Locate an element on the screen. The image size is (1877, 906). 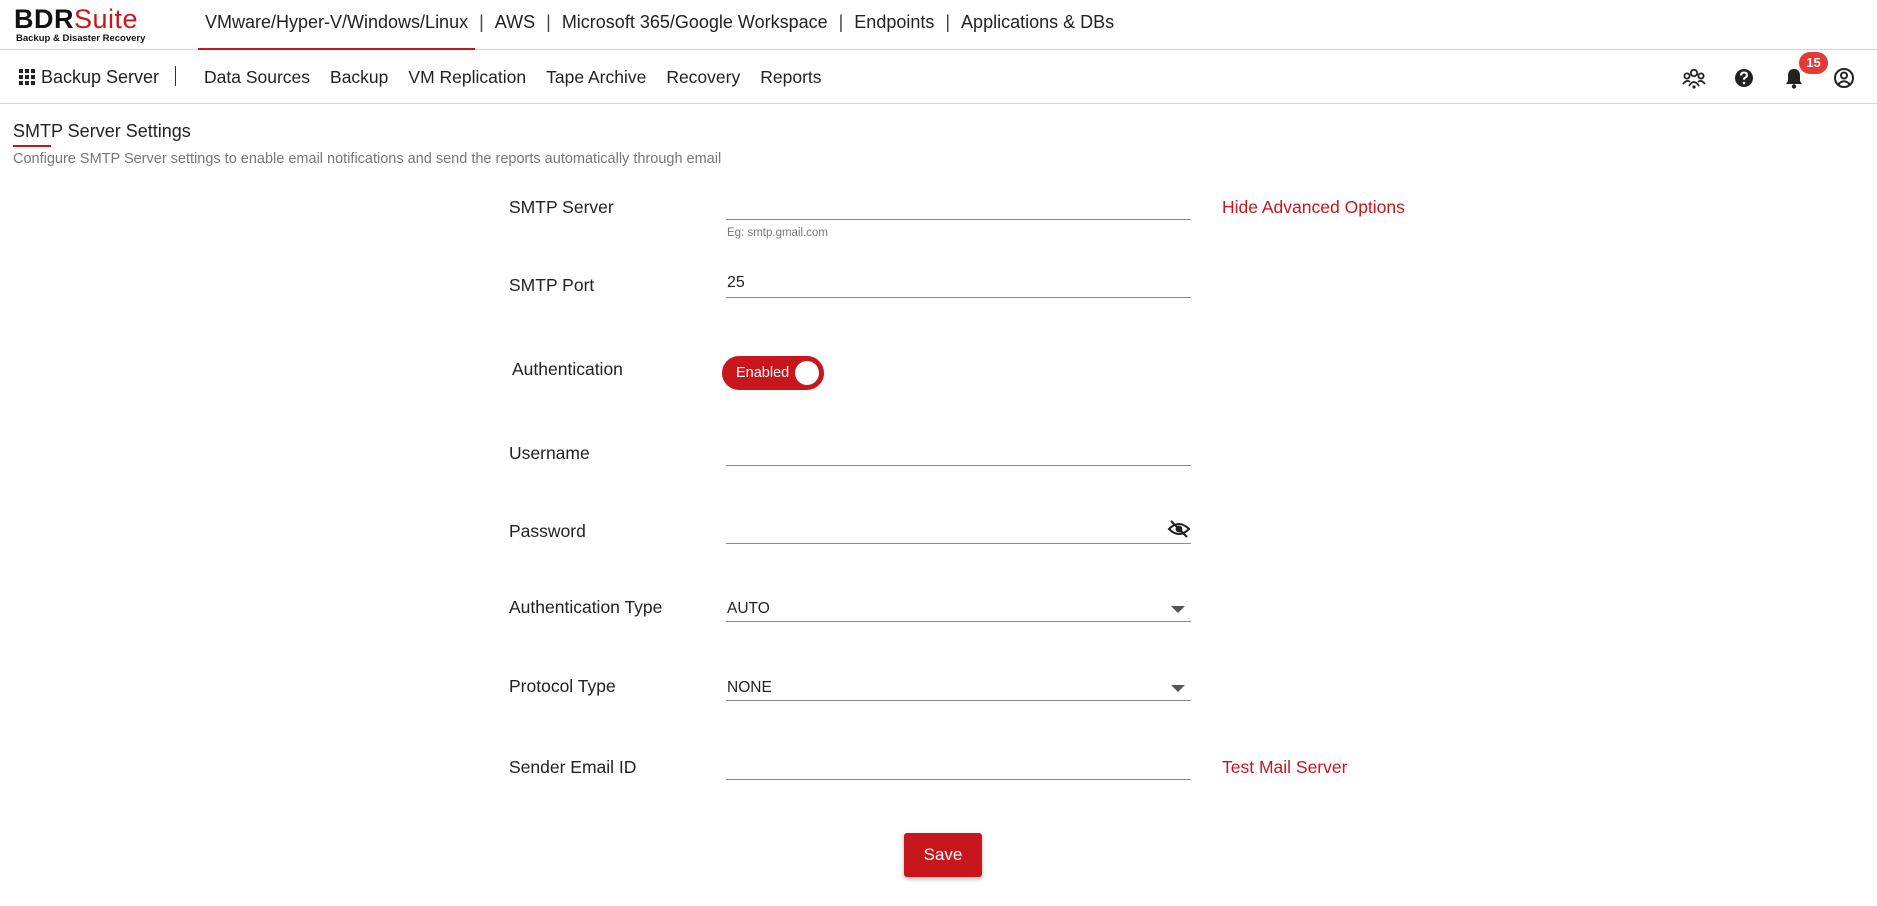
logo-wordmark: BDRSuite is located at coordinates (84, 19).